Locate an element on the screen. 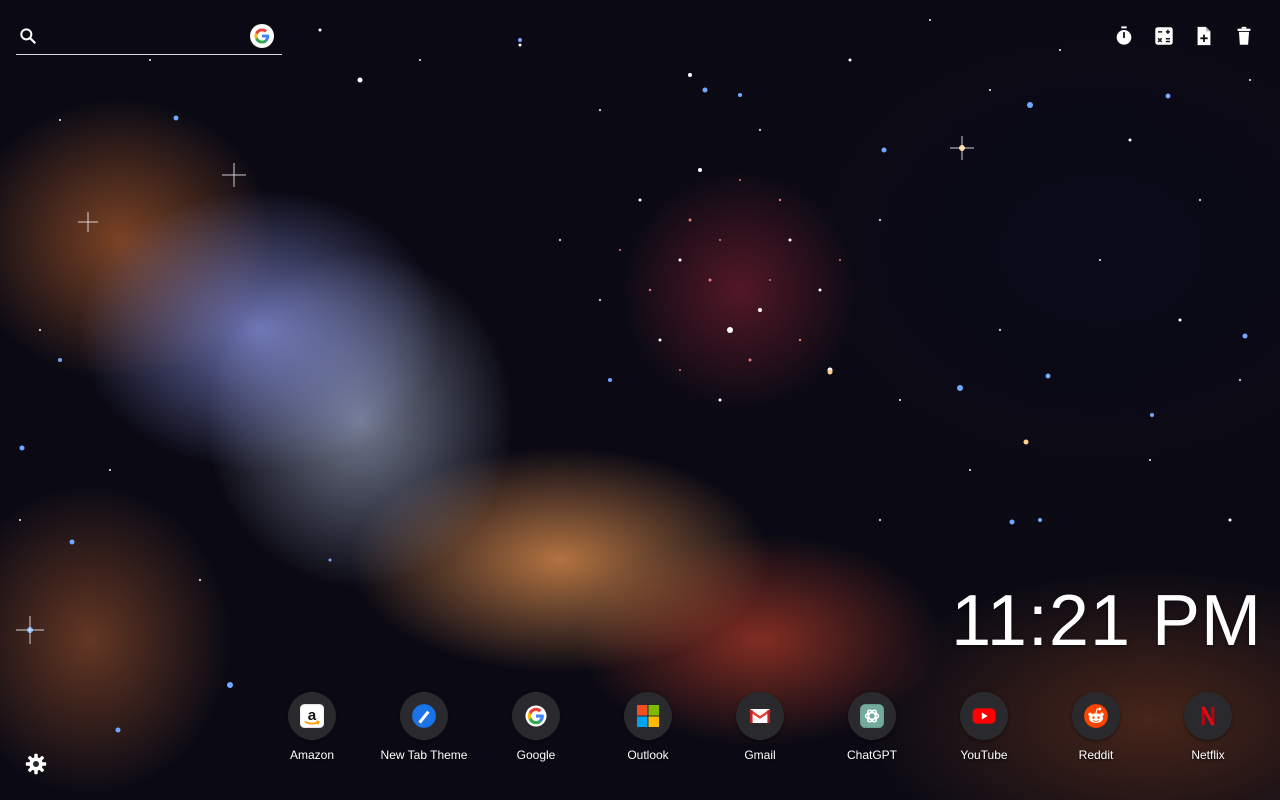  microsoft-icon is located at coordinates (648, 716).